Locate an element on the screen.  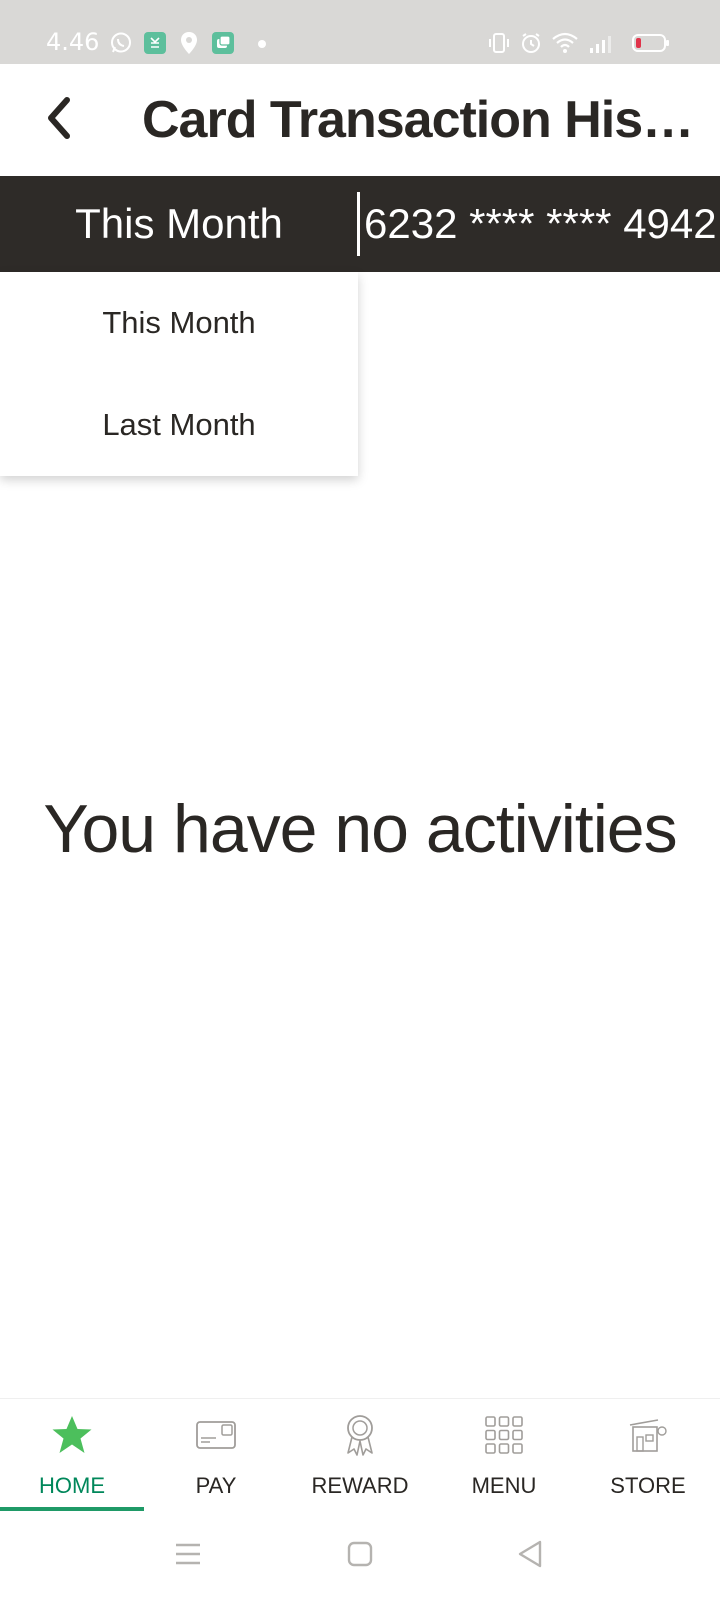
menu-lines-icon is located at coordinates (188, 1556).